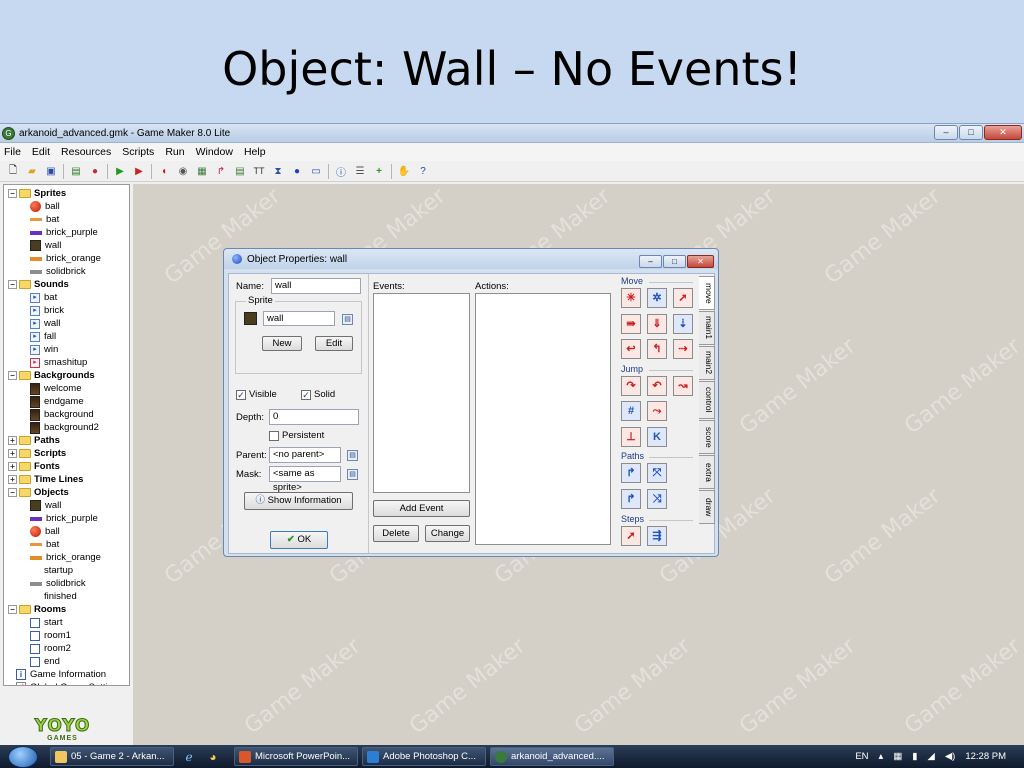 Image resolution: width=1024 pixels, height=768 pixels. What do you see at coordinates (66, 479) in the screenshot?
I see `tree-group-time-lines: + Time Lines` at bounding box center [66, 479].